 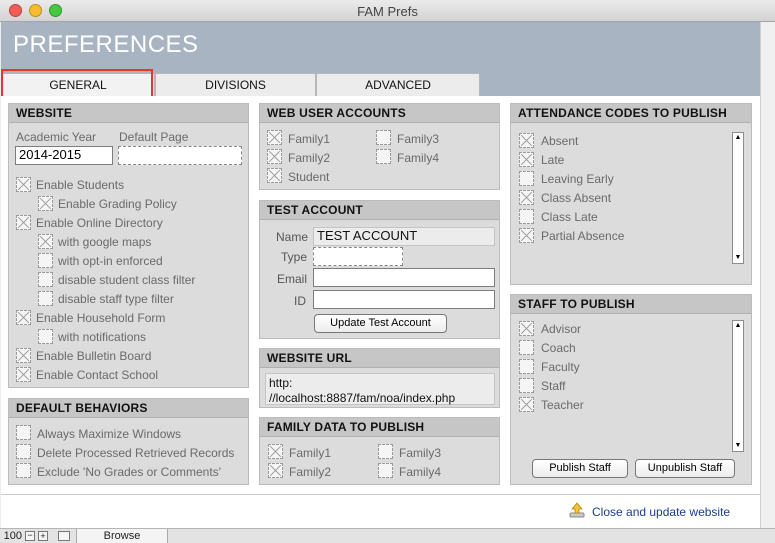 What do you see at coordinates (738, 386) in the screenshot?
I see `staff-scrollbar: ▲ ▼` at bounding box center [738, 386].